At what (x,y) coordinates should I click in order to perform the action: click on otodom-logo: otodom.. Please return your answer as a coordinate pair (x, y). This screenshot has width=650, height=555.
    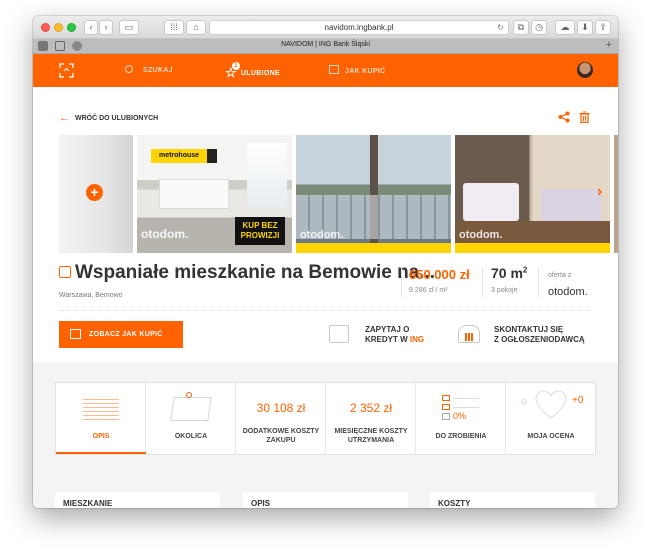
    Looking at the image, I should click on (568, 292).